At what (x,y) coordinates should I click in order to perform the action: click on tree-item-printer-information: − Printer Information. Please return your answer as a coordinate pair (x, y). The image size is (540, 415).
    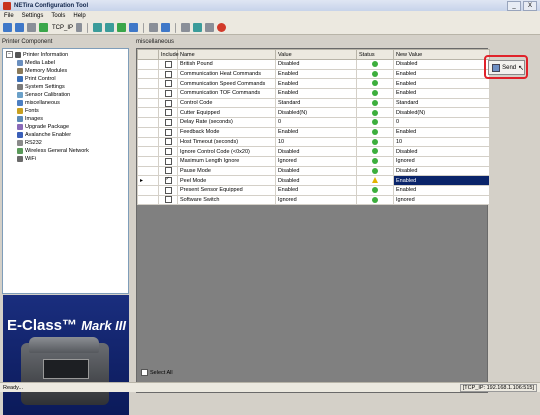
    Looking at the image, I should click on (37, 54).